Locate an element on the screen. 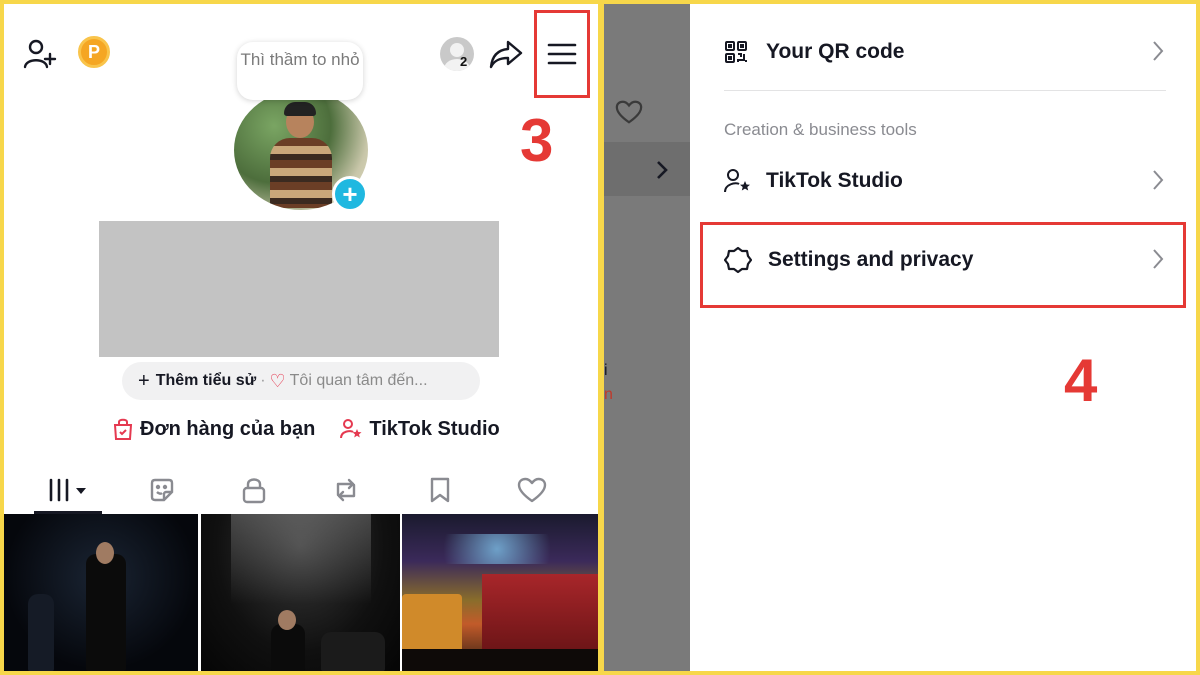 This screenshot has width=1200, height=675. status-bubble: Thì thầm to nhỏ is located at coordinates (300, 71).